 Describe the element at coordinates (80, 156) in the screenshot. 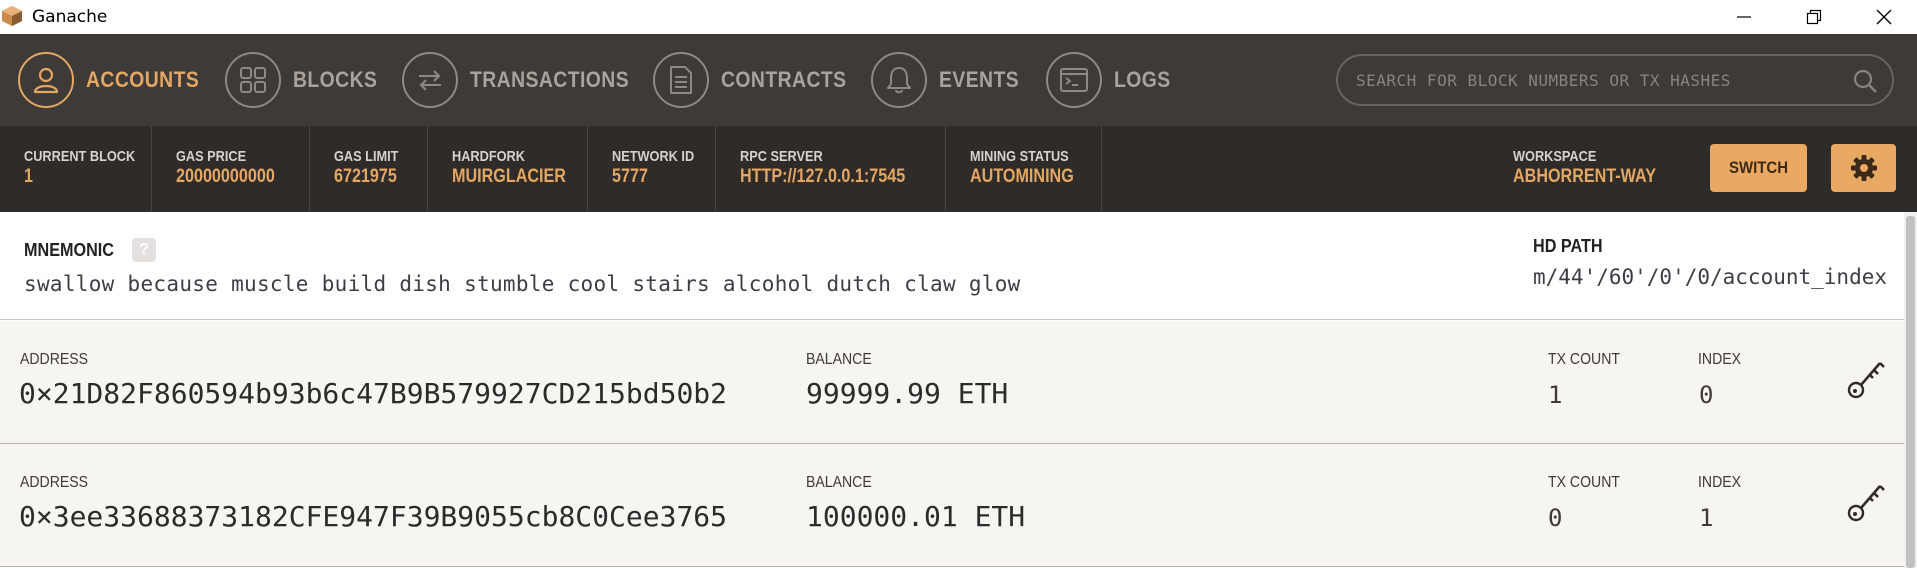

I see `stat-label: CURRENT BLOCK` at that location.